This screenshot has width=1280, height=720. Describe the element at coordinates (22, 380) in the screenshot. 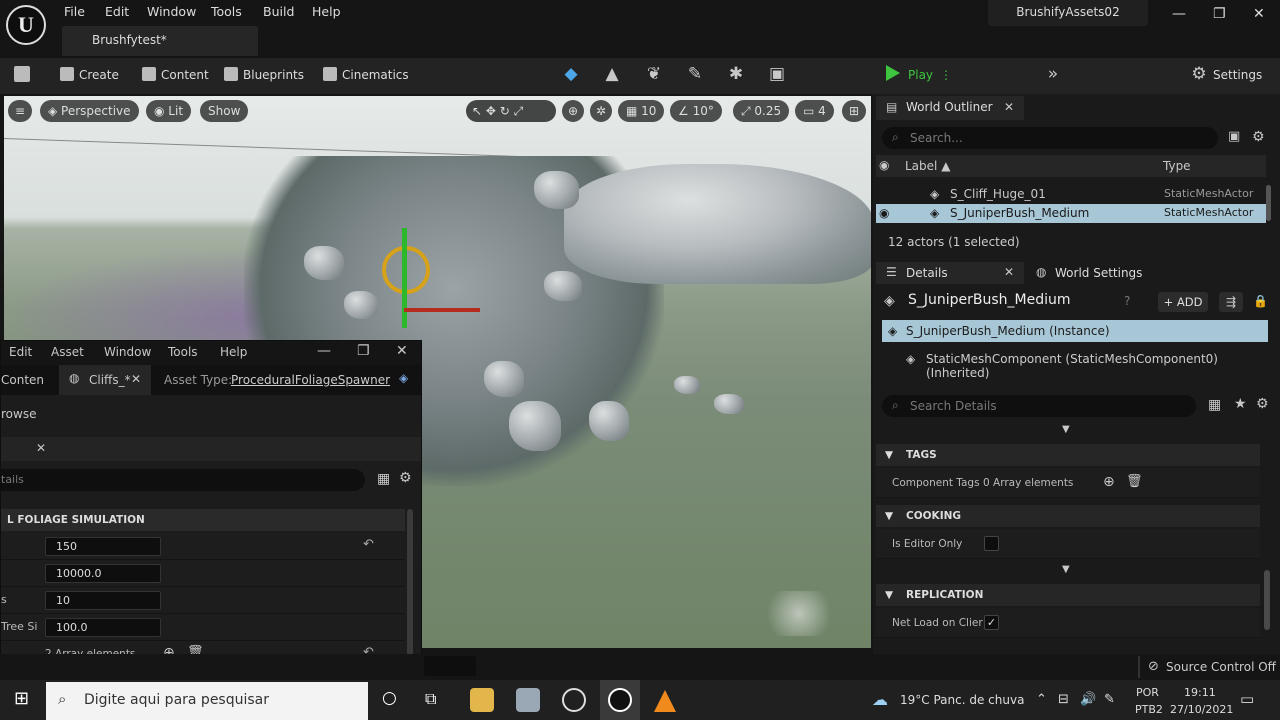

I see `content-tab: Conten` at that location.